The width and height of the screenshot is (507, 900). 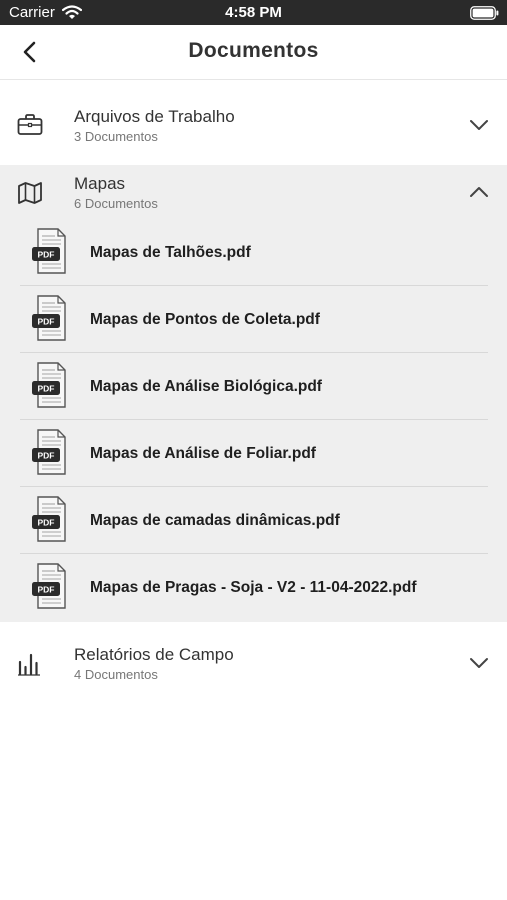 I want to click on navigation-bar: Documentos, so click(x=253, y=52).